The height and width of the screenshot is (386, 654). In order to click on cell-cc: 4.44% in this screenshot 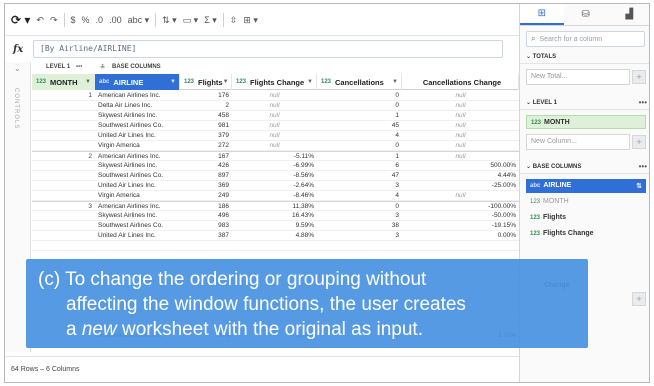, I will do `click(460, 175)`.